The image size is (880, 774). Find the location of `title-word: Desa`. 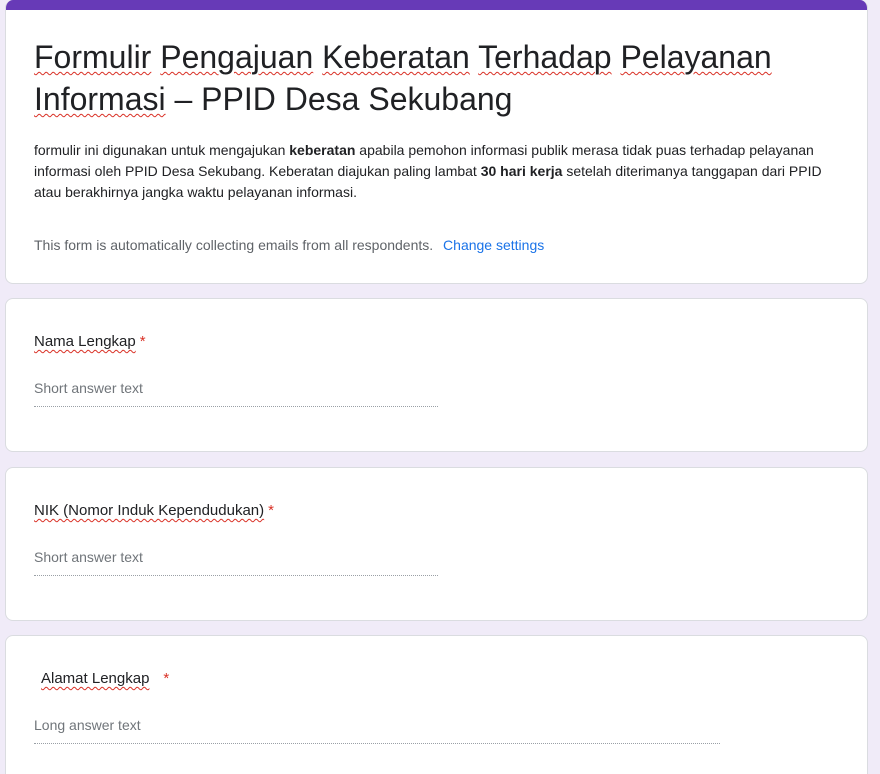

title-word: Desa is located at coordinates (322, 99).